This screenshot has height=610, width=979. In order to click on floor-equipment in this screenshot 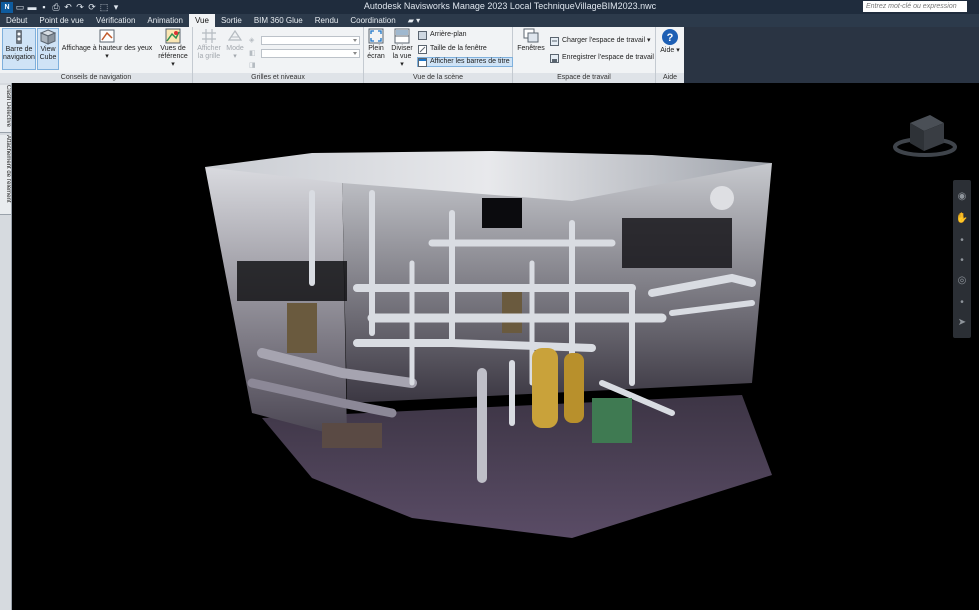, I will do `click(352, 435)`.